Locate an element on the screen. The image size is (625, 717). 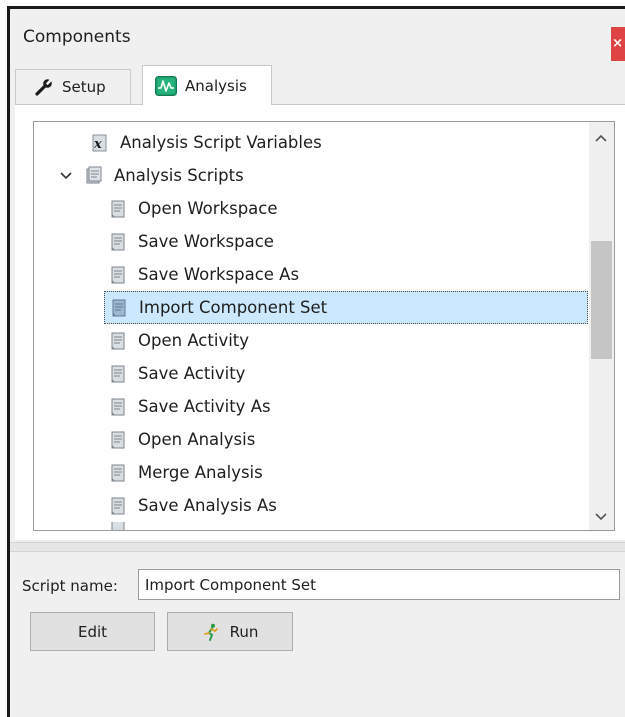
tree-item-analysis-scripts: Analysis Scripts is located at coordinates (311, 175).